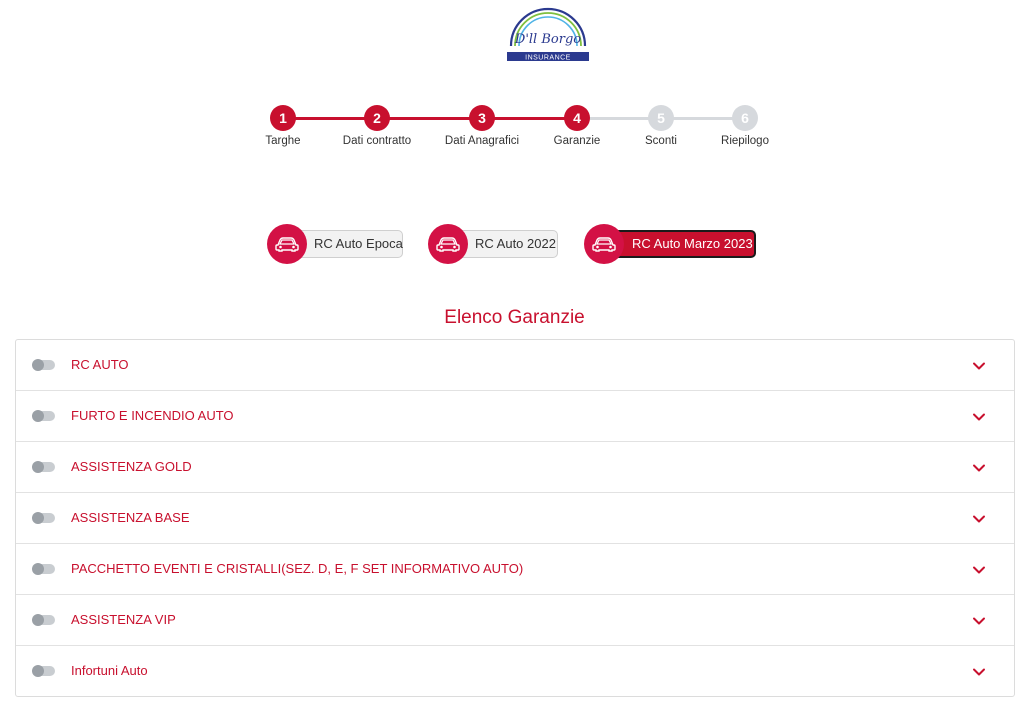  I want to click on guarantee-row: ASSISTENZA BASE, so click(515, 518).